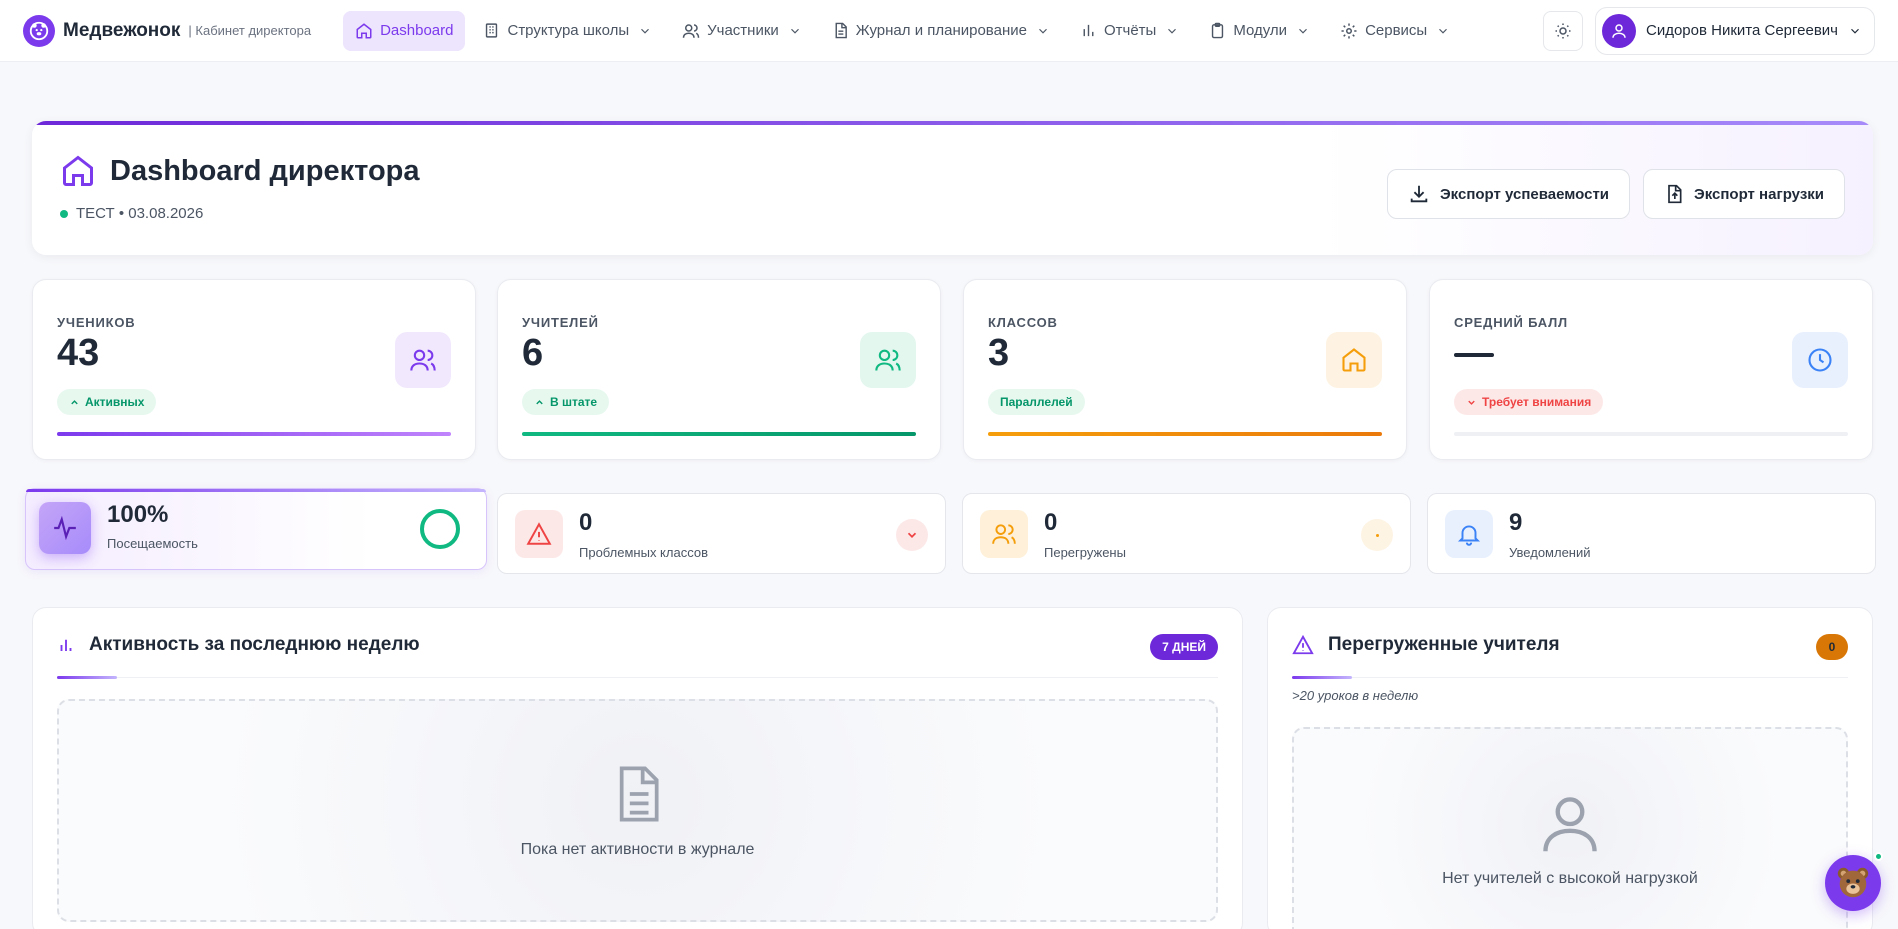 This screenshot has height=929, width=1898. I want to click on bear-icon, so click(1853, 882).